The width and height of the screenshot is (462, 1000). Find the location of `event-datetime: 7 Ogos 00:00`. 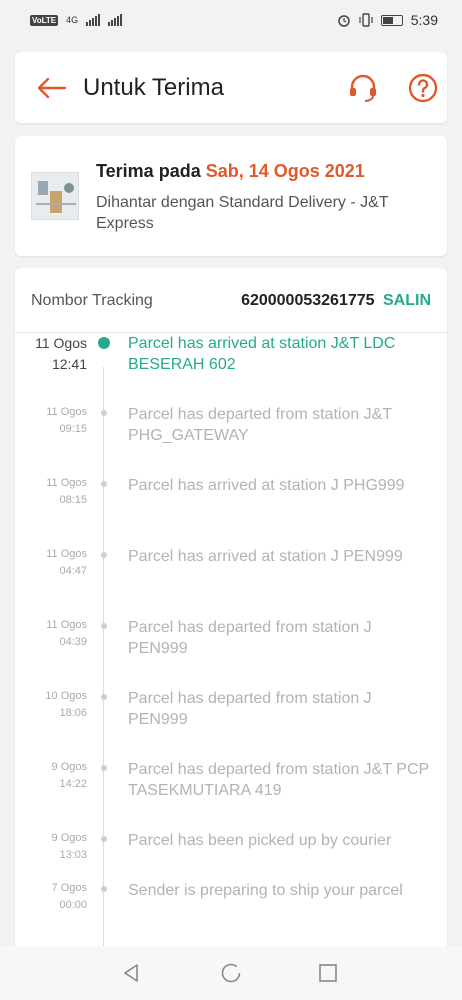

event-datetime: 7 Ogos 00:00 is located at coordinates (69, 897).